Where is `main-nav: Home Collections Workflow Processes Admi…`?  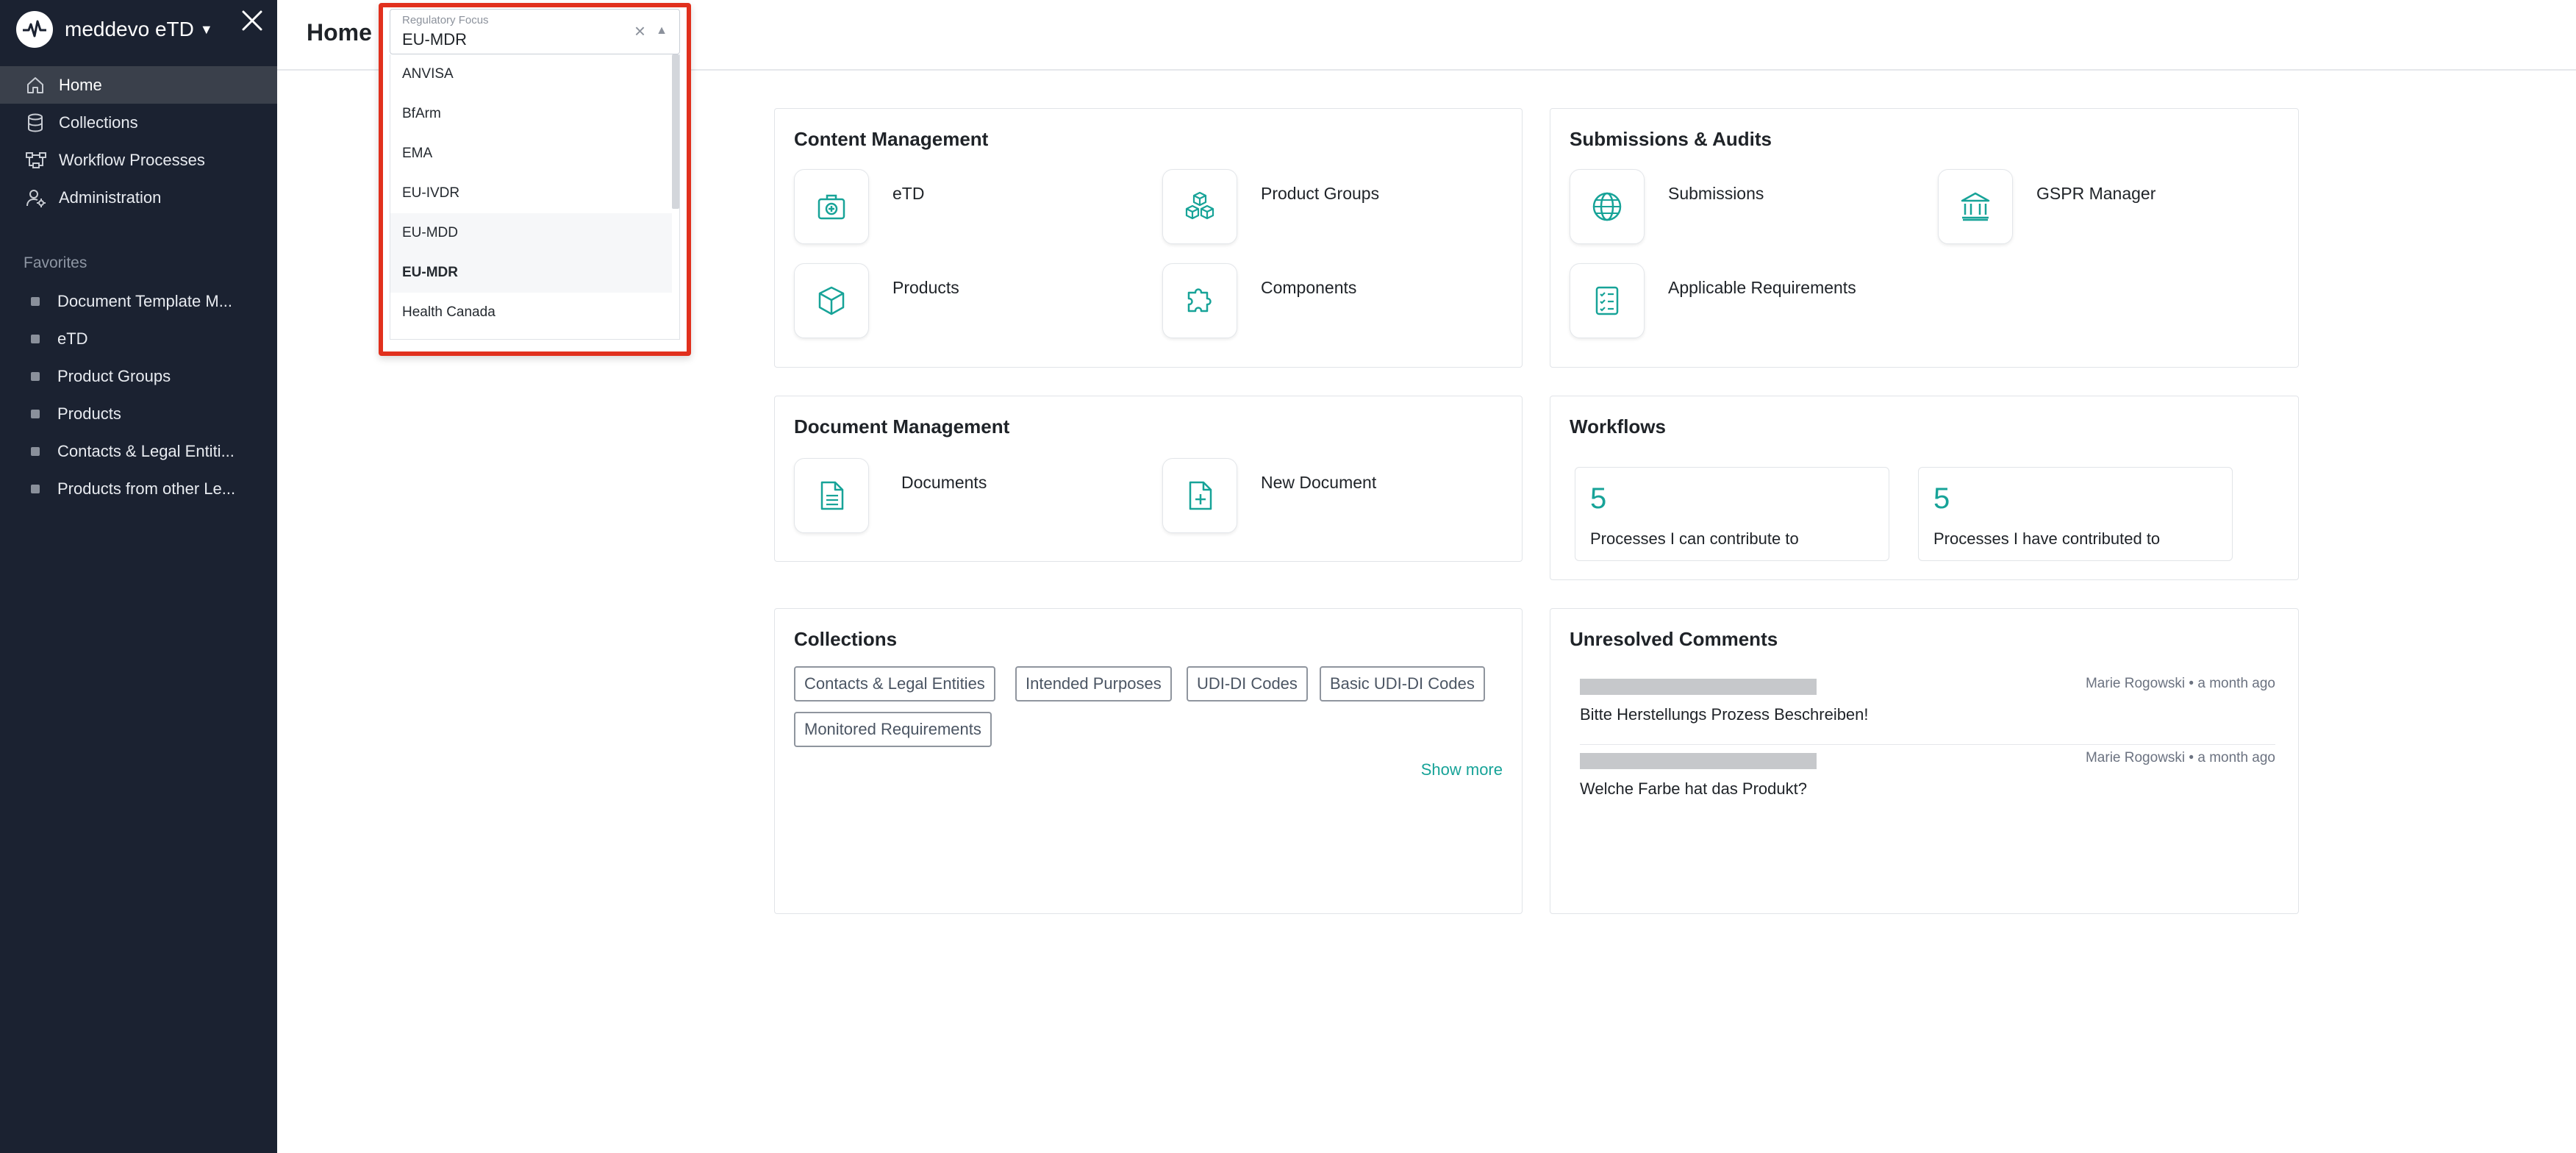 main-nav: Home Collections Workflow Processes Admi… is located at coordinates (138, 141).